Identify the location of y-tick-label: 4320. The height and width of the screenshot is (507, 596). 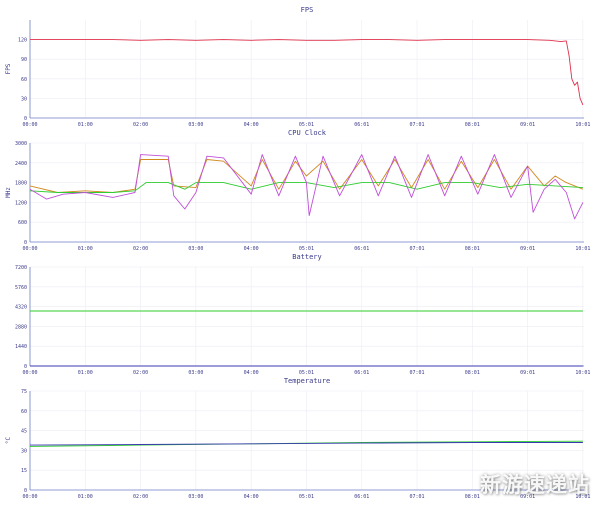
(21, 308).